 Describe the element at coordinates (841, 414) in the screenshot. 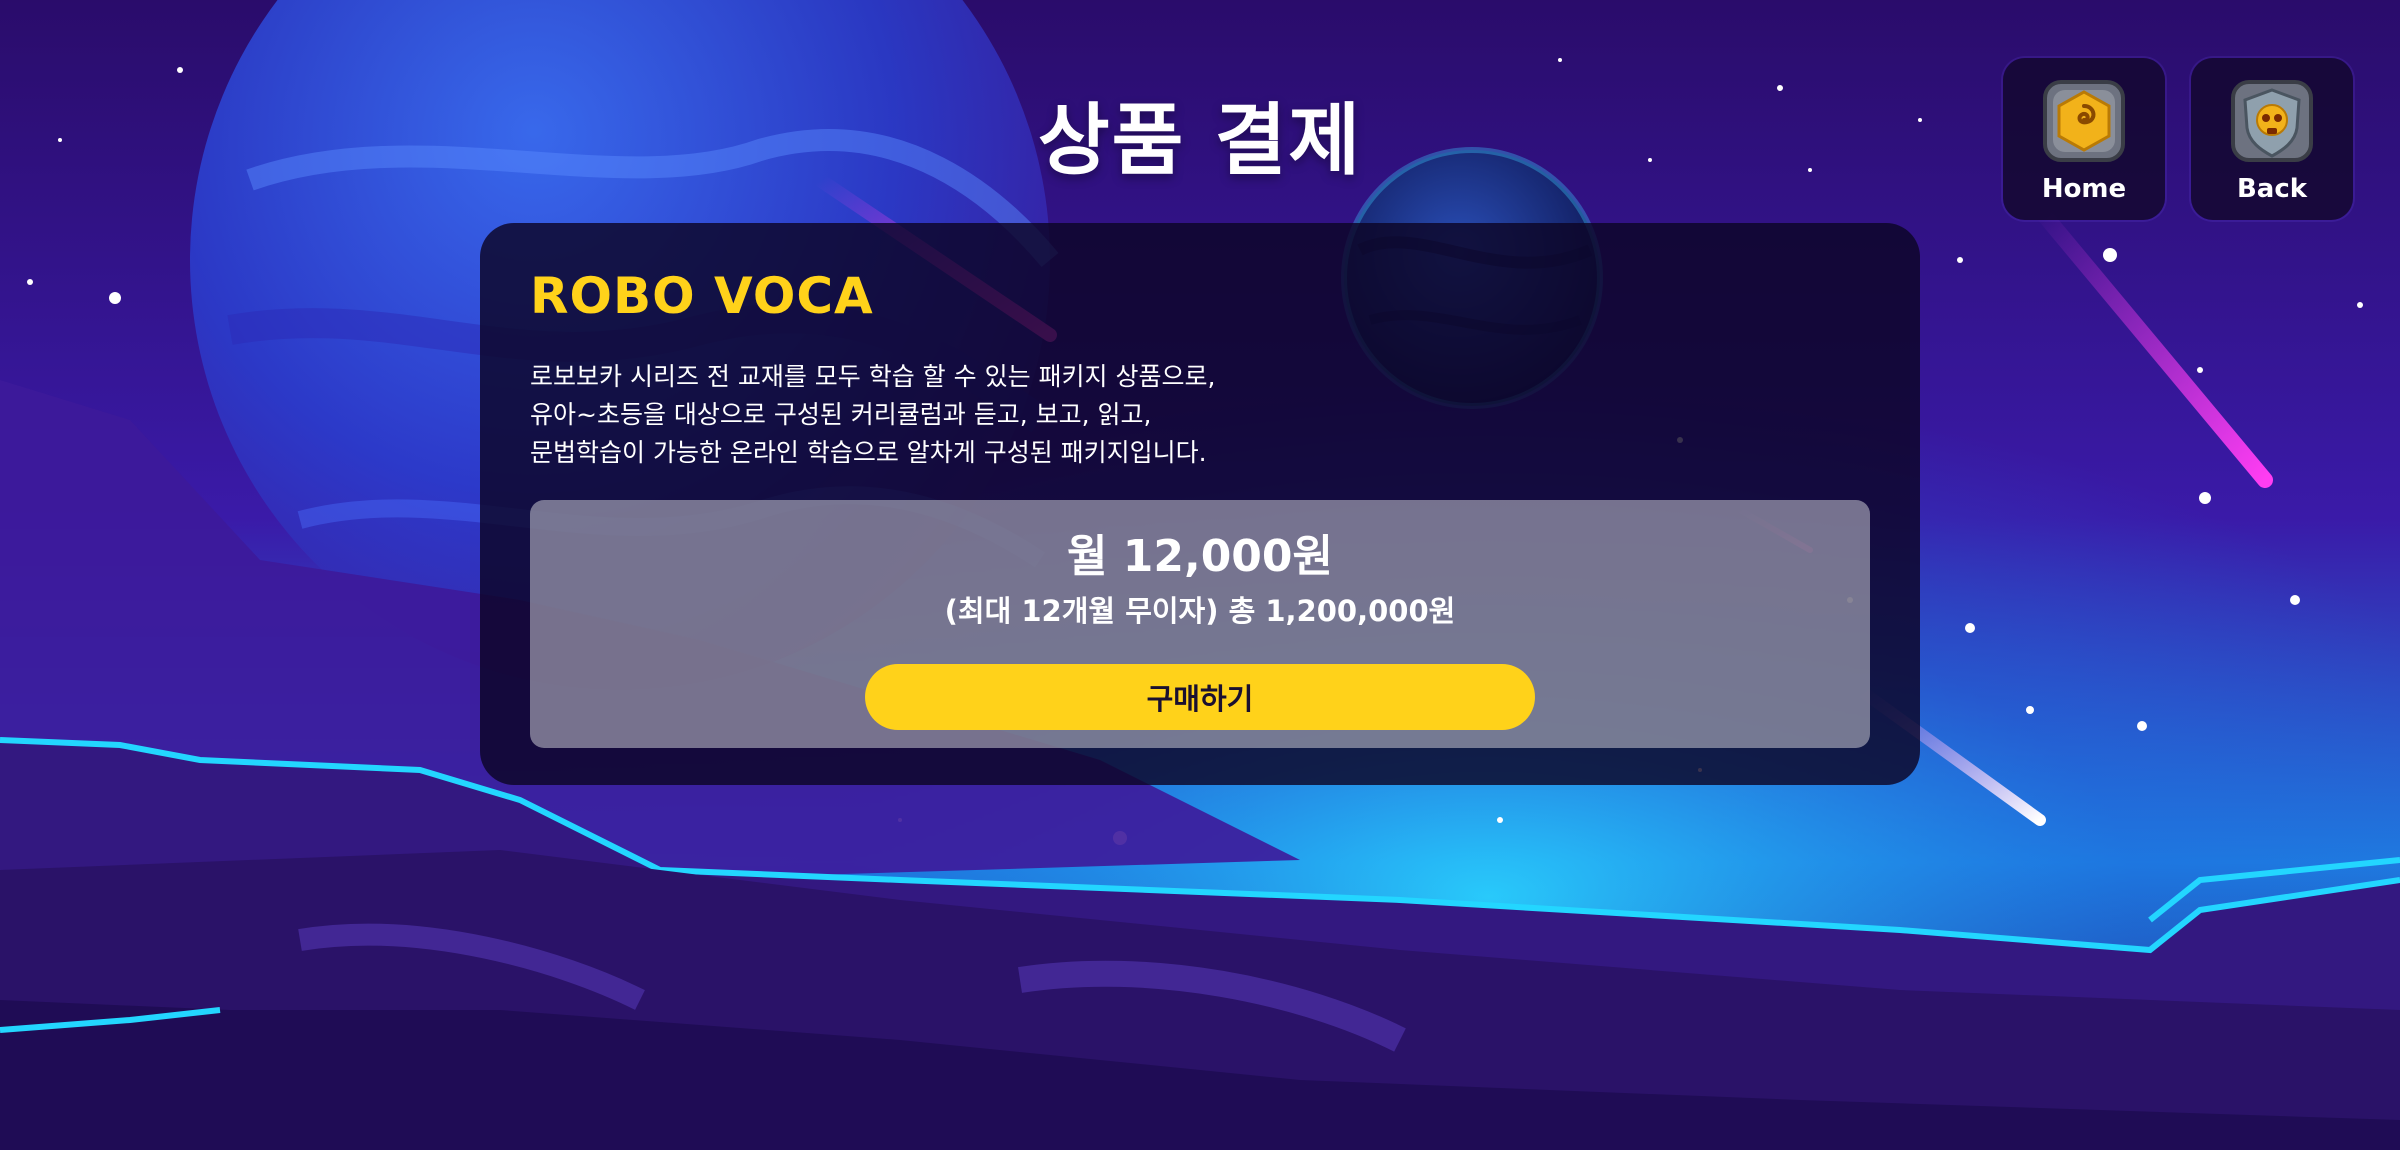

I see `product-description-line: 유아~초등을 대상으로 구성된 커리큘럼과 듣고, 보고, 읽고,` at that location.